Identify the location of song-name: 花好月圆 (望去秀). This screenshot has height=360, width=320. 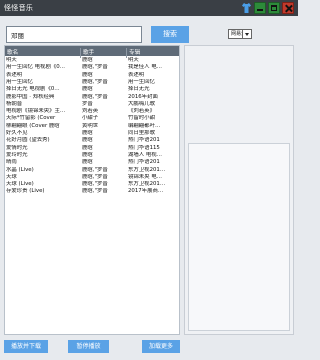
(28, 140).